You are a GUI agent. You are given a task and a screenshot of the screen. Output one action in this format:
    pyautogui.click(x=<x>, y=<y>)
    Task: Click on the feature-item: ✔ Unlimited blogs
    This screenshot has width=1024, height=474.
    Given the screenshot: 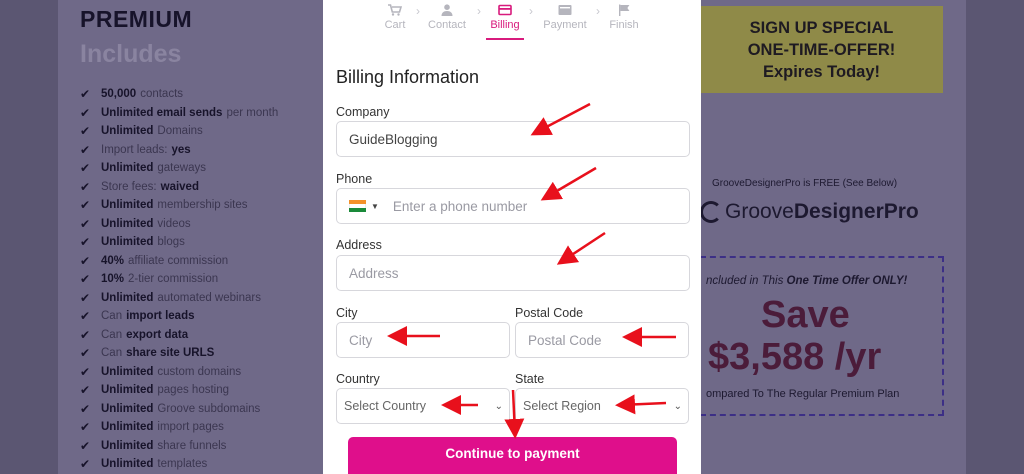 What is the action you would take?
    pyautogui.click(x=179, y=242)
    